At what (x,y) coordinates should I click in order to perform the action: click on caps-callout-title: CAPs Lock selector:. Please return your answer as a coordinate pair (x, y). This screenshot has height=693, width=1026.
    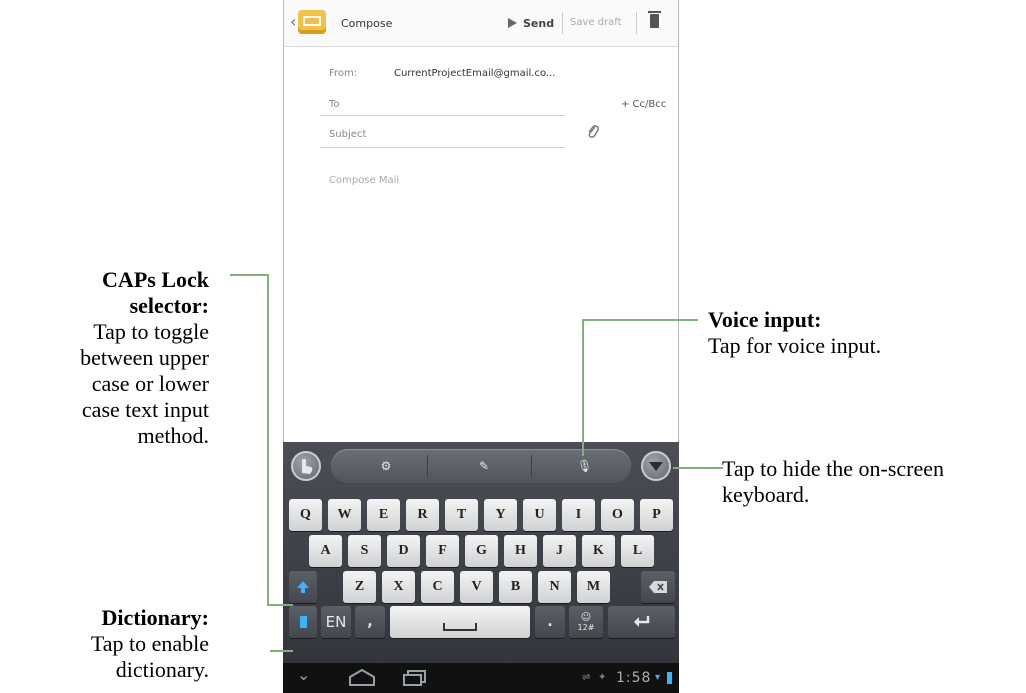
    Looking at the image, I should click on (155, 292).